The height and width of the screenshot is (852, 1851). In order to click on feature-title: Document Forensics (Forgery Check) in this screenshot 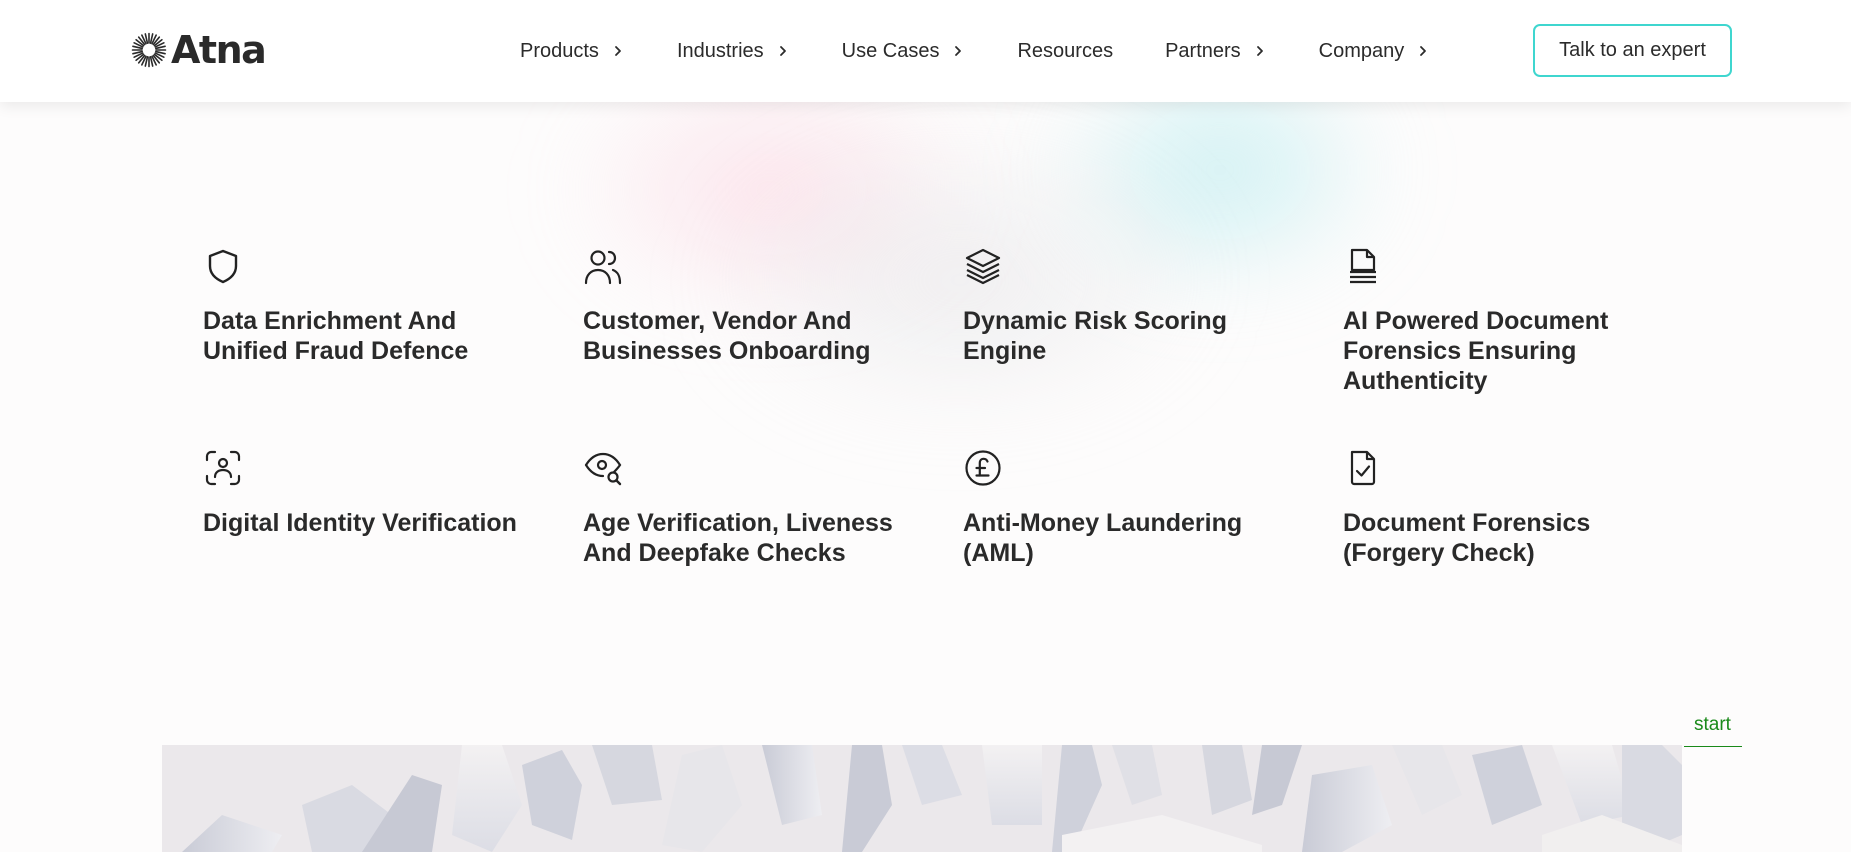, I will do `click(1467, 538)`.